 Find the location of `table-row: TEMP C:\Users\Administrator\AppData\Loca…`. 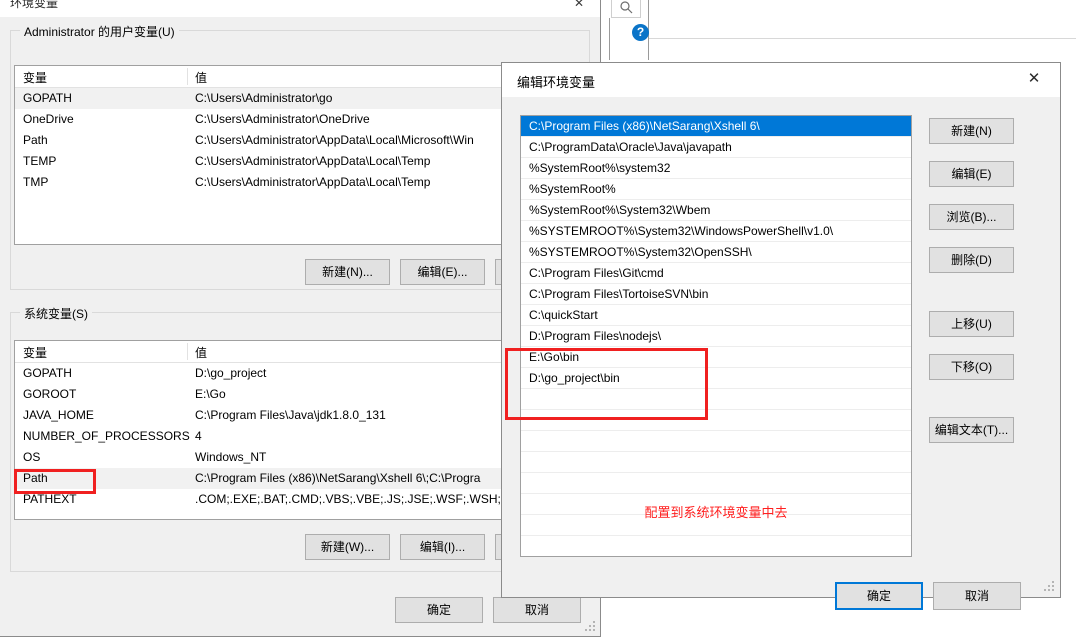

table-row: TEMP C:\Users\Administrator\AppData\Loca… is located at coordinates (294, 161).